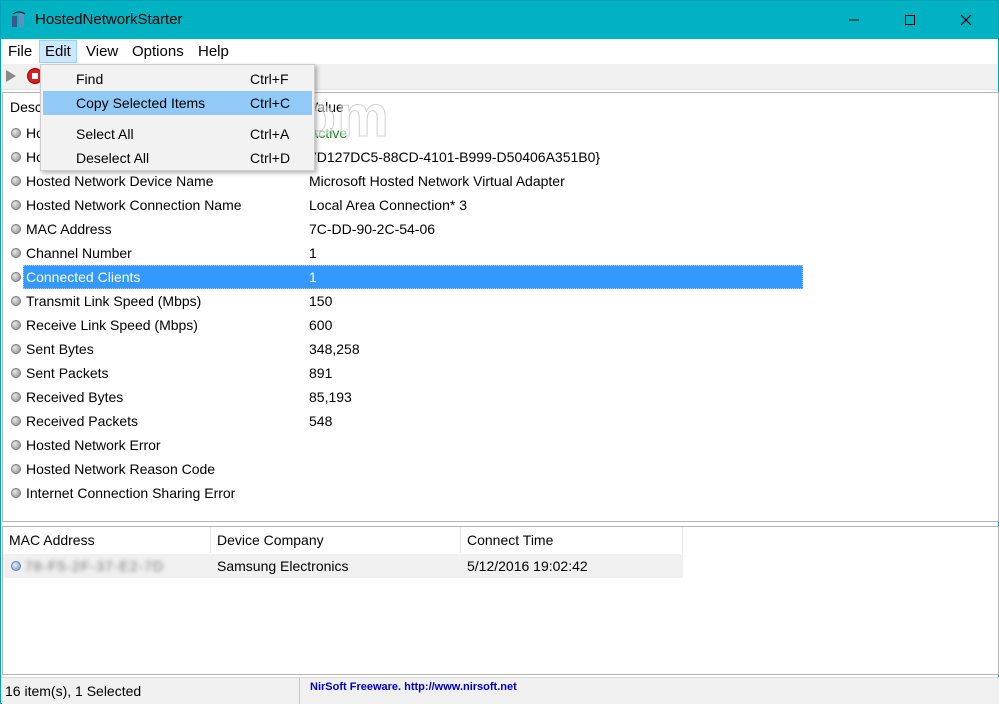  I want to click on menu-view: View, so click(102, 51).